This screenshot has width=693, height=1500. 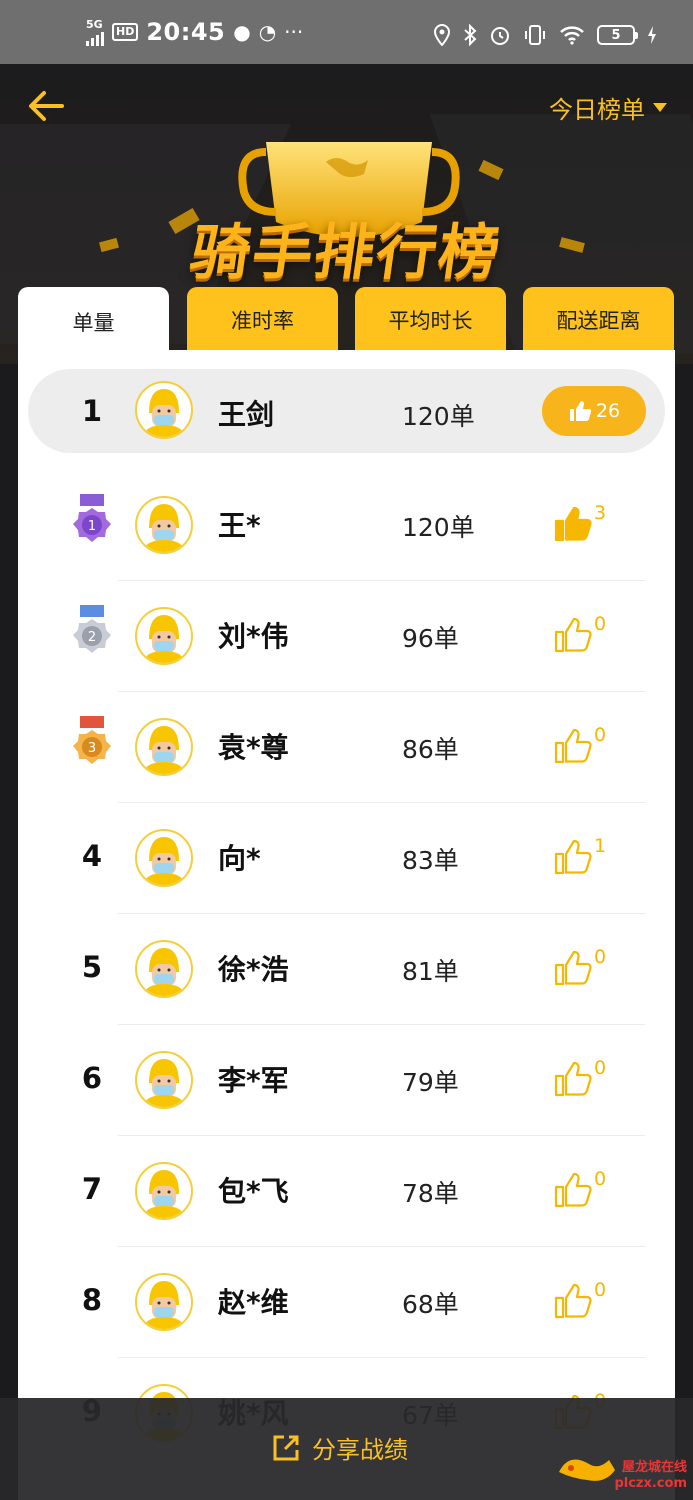 What do you see at coordinates (253, 747) in the screenshot?
I see `rider-name: 袁*尊` at bounding box center [253, 747].